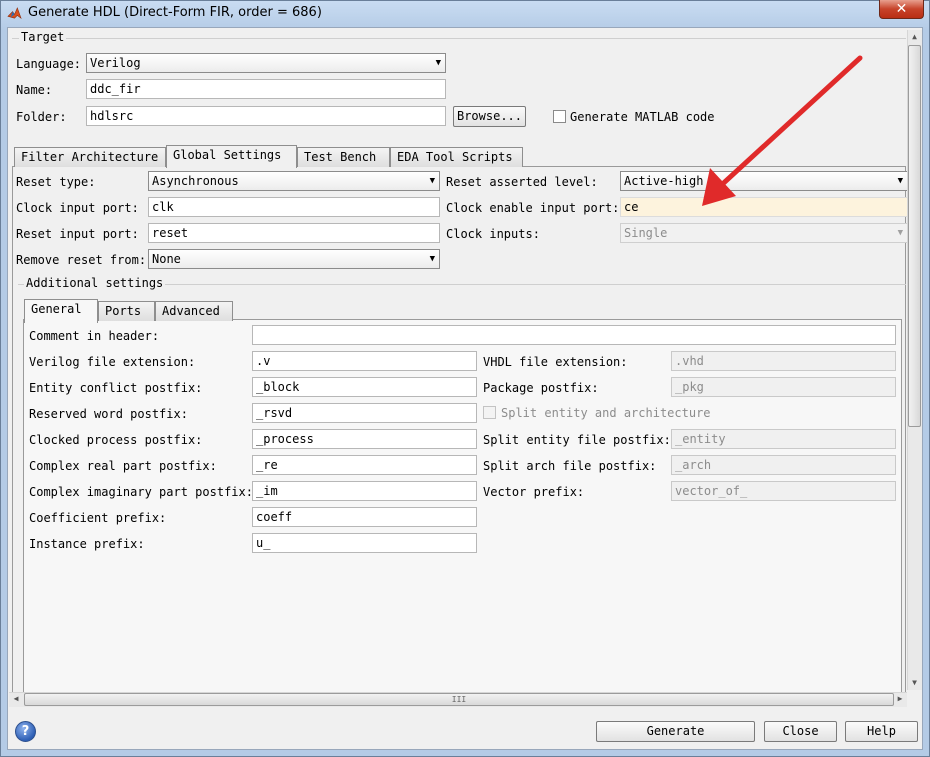  What do you see at coordinates (914, 236) in the screenshot?
I see `vertical-scroll-thumb` at bounding box center [914, 236].